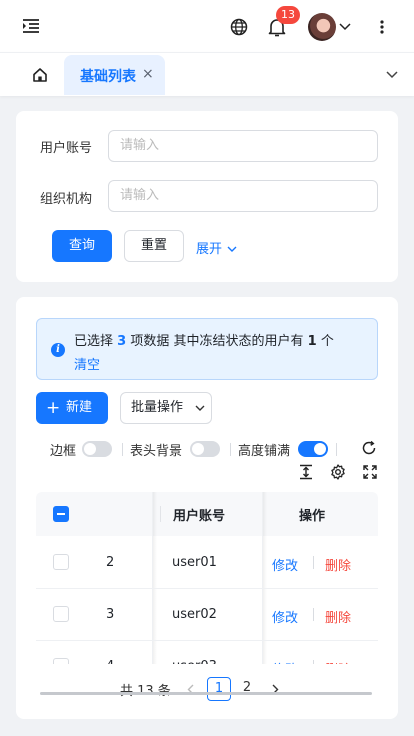 The image size is (414, 736). Describe the element at coordinates (194, 562) in the screenshot. I see `row-account: user01` at that location.